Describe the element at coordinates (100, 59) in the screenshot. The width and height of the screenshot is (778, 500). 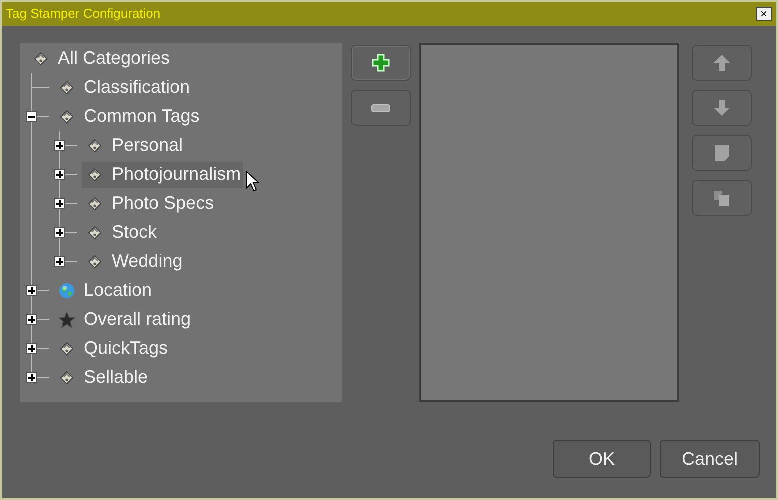
I see `tree-item: All Categories` at that location.